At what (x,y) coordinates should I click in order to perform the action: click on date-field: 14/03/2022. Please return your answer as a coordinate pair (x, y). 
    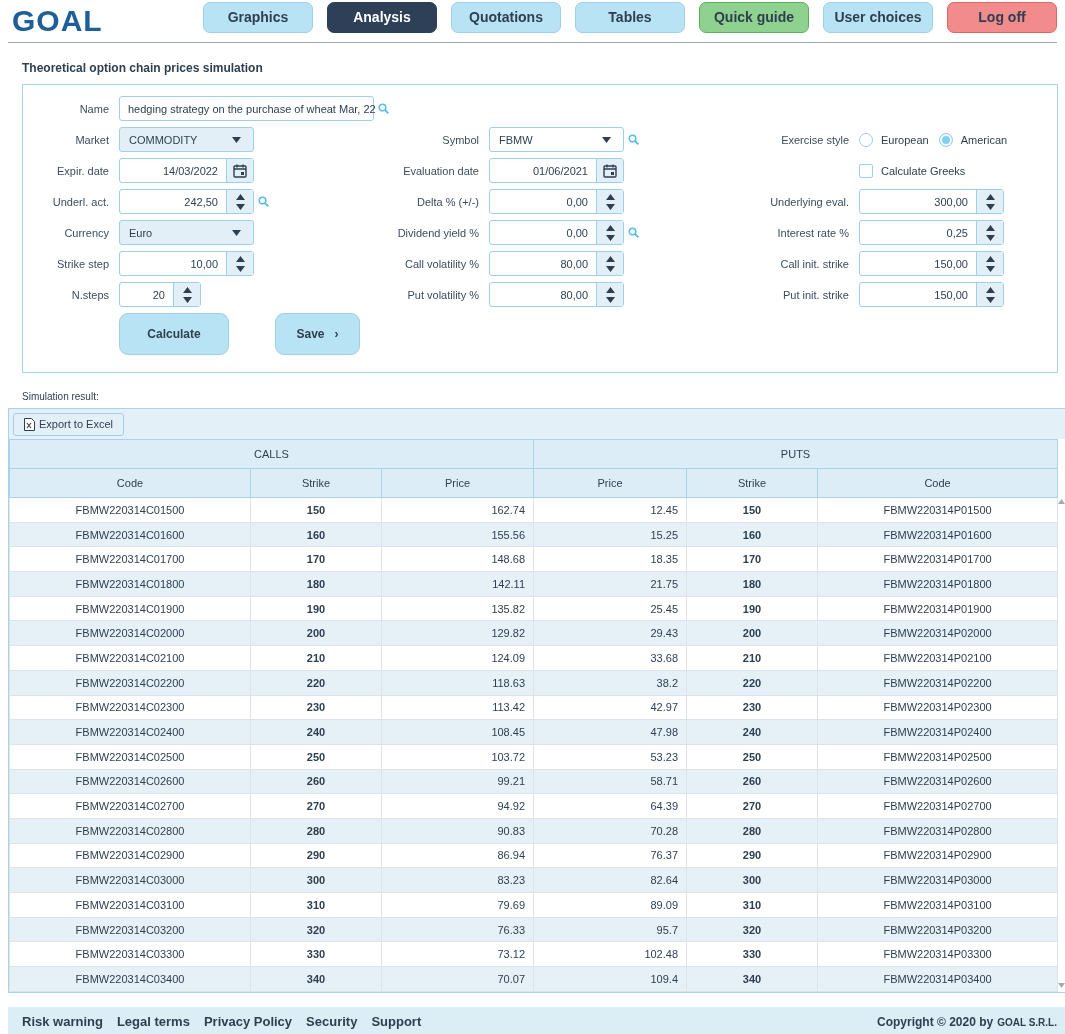
    Looking at the image, I should click on (186, 170).